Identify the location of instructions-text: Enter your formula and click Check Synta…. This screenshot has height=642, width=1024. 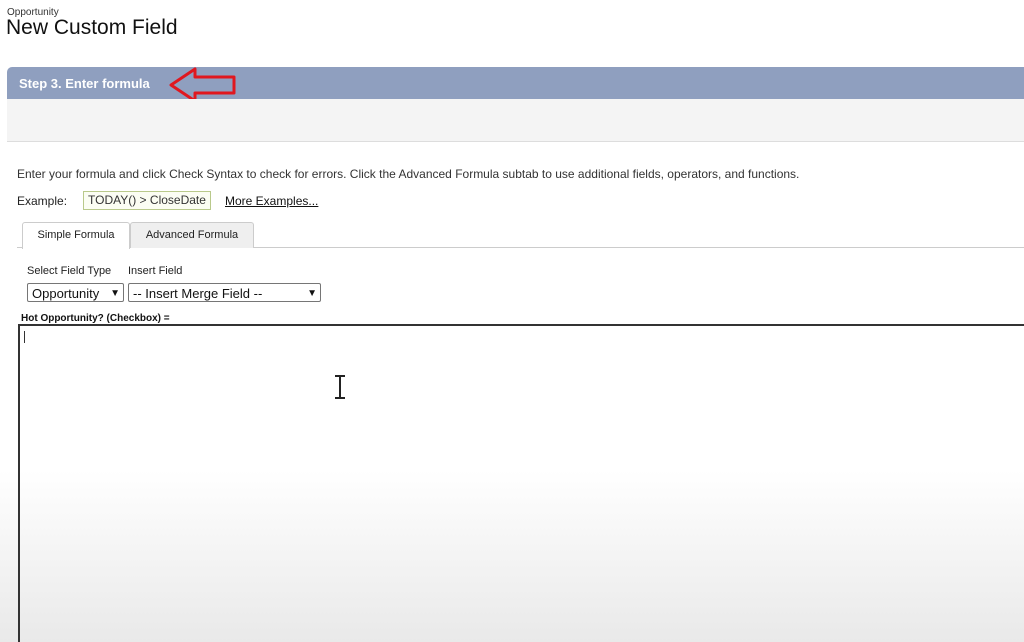
(408, 174).